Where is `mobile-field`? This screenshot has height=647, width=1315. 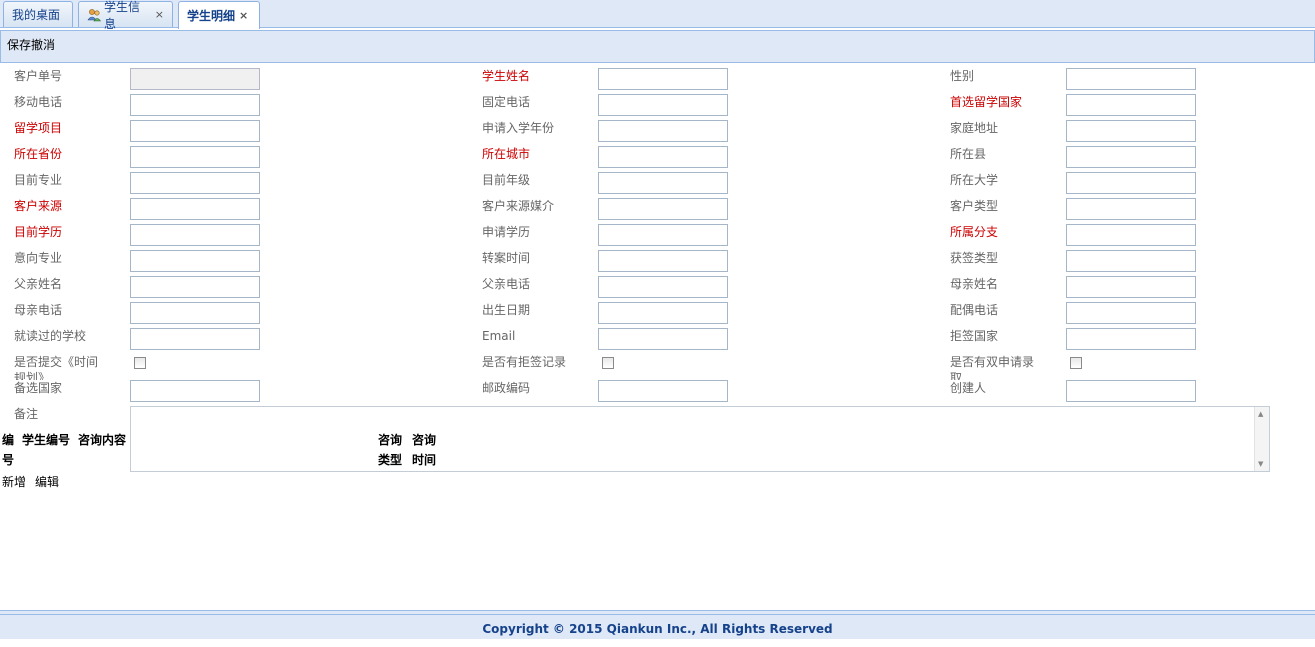 mobile-field is located at coordinates (195, 105).